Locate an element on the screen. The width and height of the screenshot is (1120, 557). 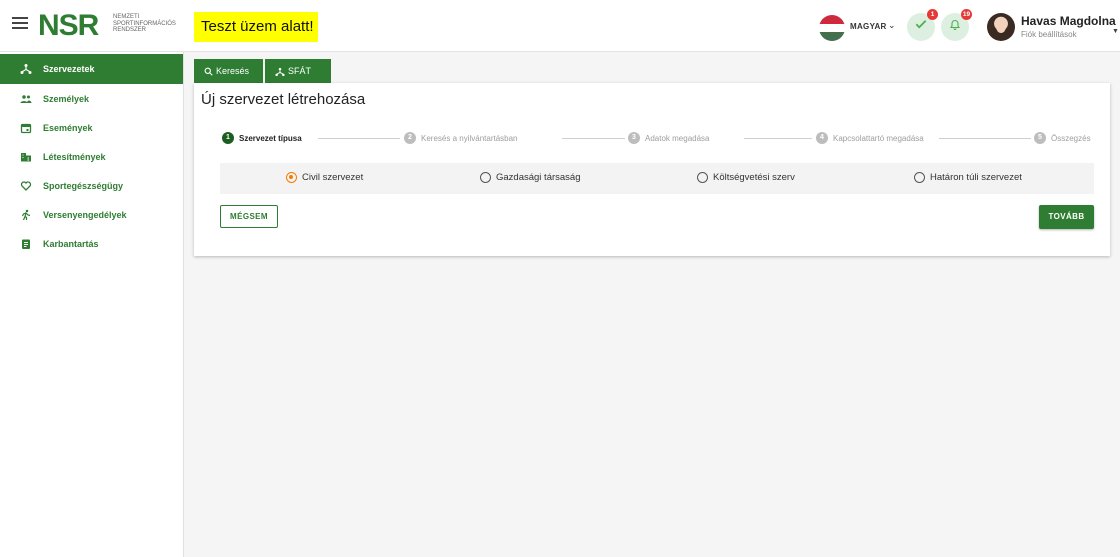
sidebar-item-karbantartas: Karbantartás is located at coordinates (91, 243).